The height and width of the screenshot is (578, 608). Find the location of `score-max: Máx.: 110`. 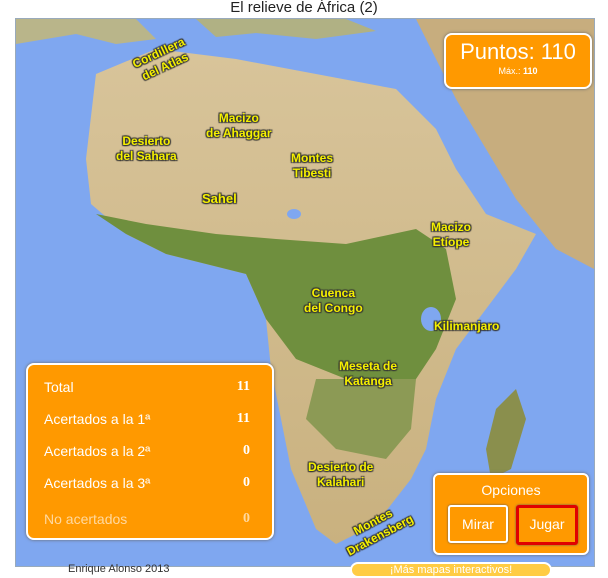

score-max: Máx.: 110 is located at coordinates (518, 71).